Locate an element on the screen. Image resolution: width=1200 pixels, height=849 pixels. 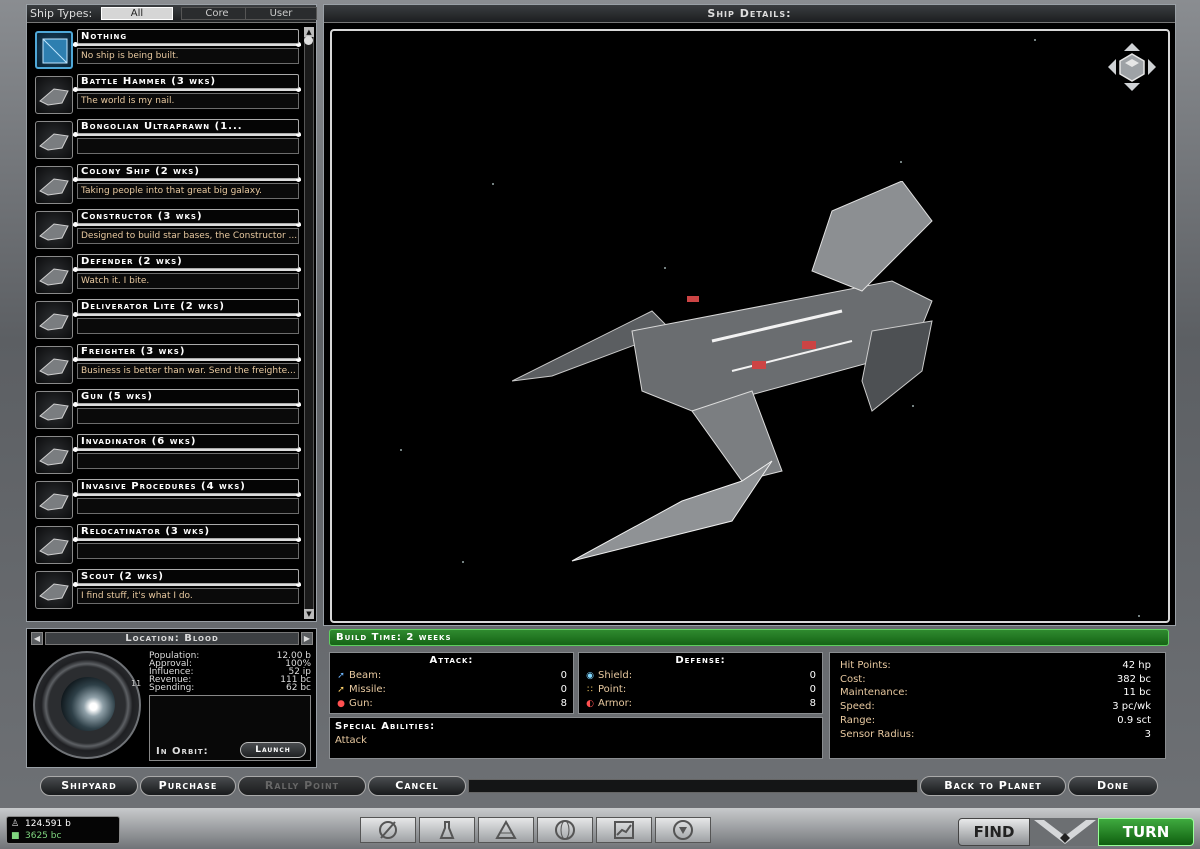
find-button: FIND is located at coordinates (994, 832).